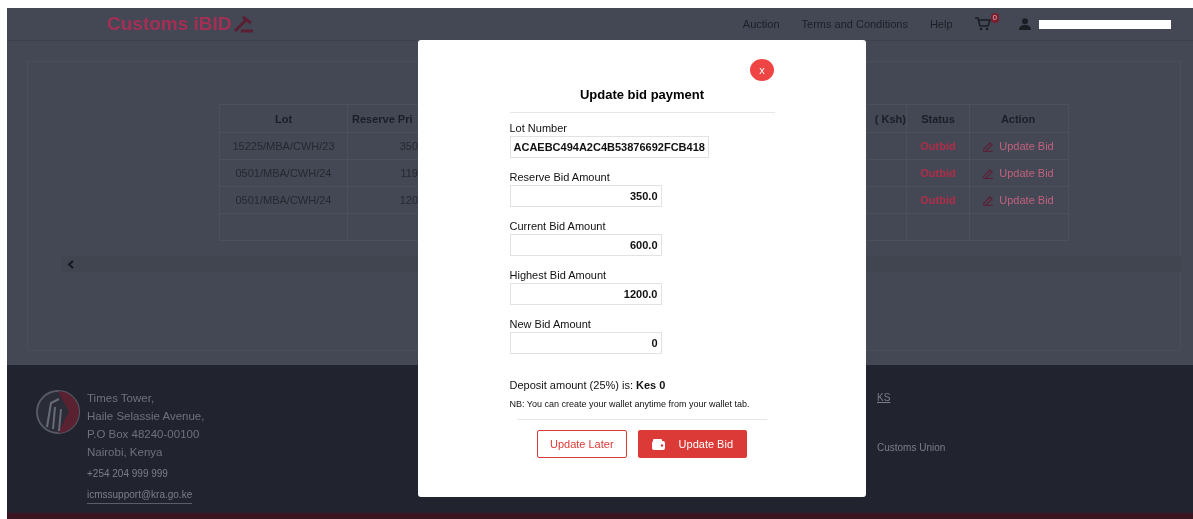  I want to click on close-button: x, so click(762, 70).